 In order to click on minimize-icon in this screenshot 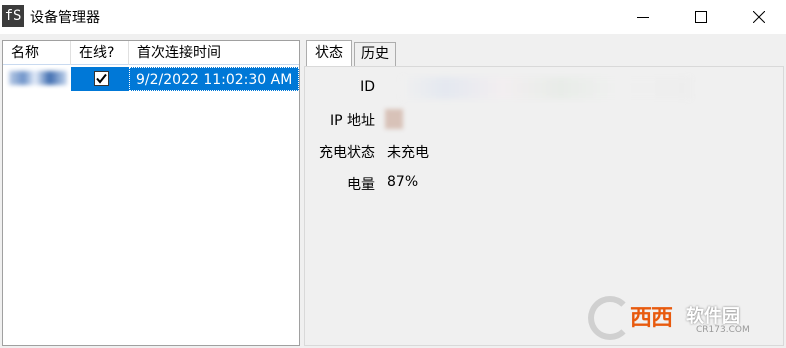, I will do `click(643, 17)`.